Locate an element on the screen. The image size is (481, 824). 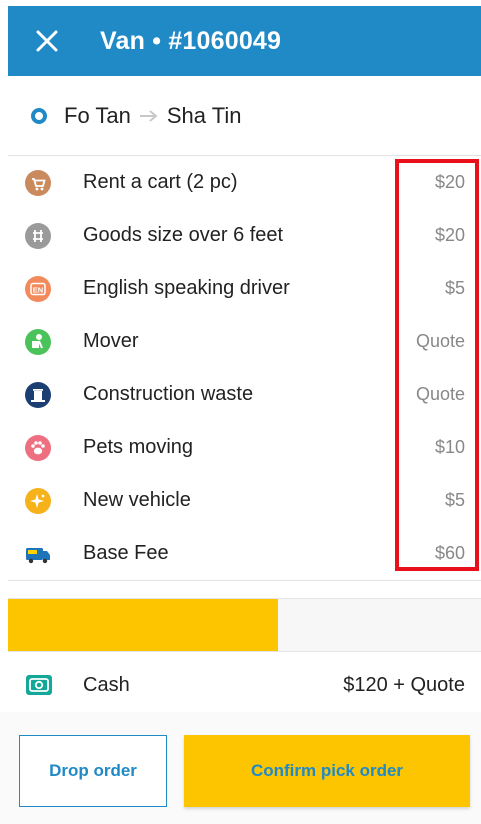
cart-icon is located at coordinates (38, 182).